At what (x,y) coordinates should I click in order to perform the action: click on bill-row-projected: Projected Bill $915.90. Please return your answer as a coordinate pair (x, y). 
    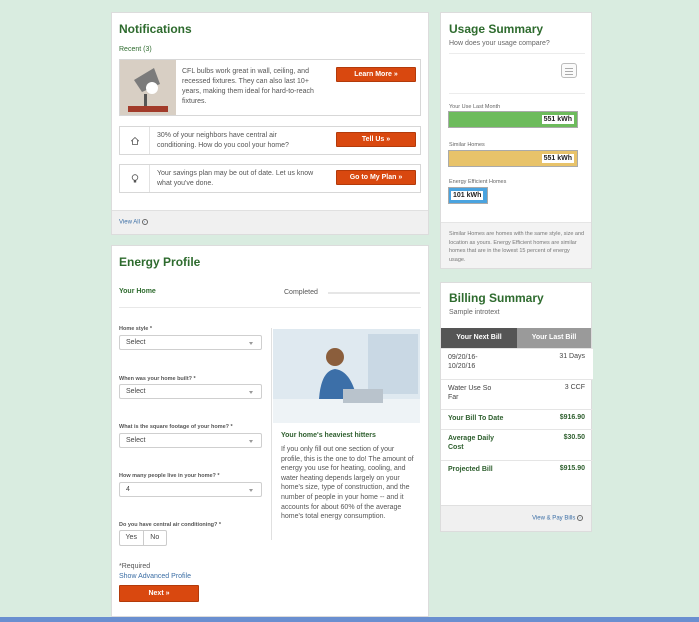
    Looking at the image, I should click on (517, 470).